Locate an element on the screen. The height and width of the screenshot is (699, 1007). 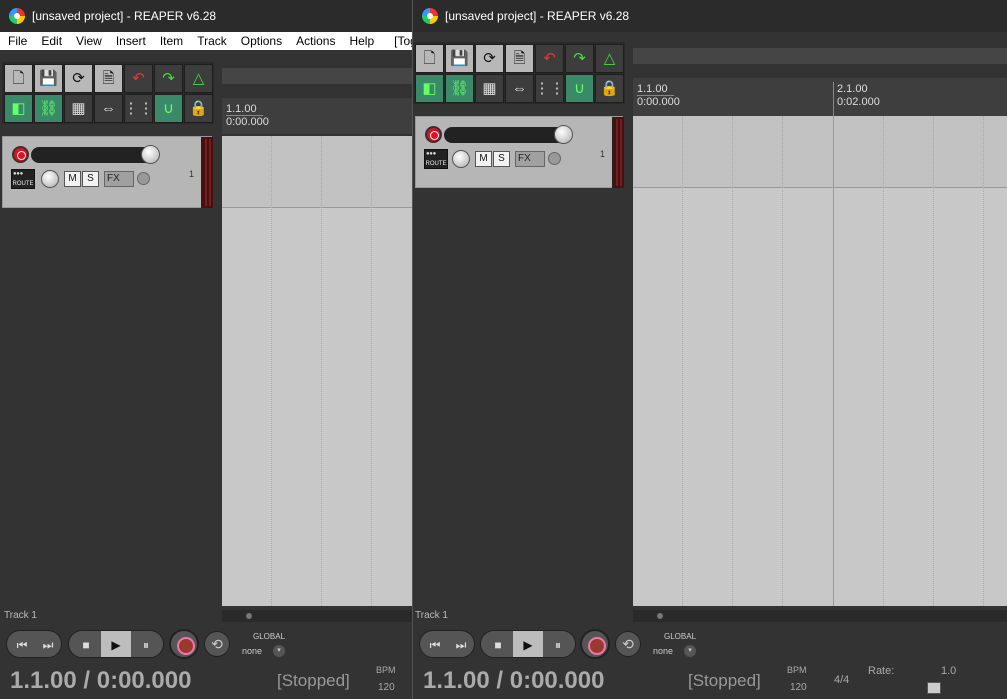
timeline-ruler: 1.1.00 0:00.000 2.1.00 0:02.000 is located at coordinates (820, 97).